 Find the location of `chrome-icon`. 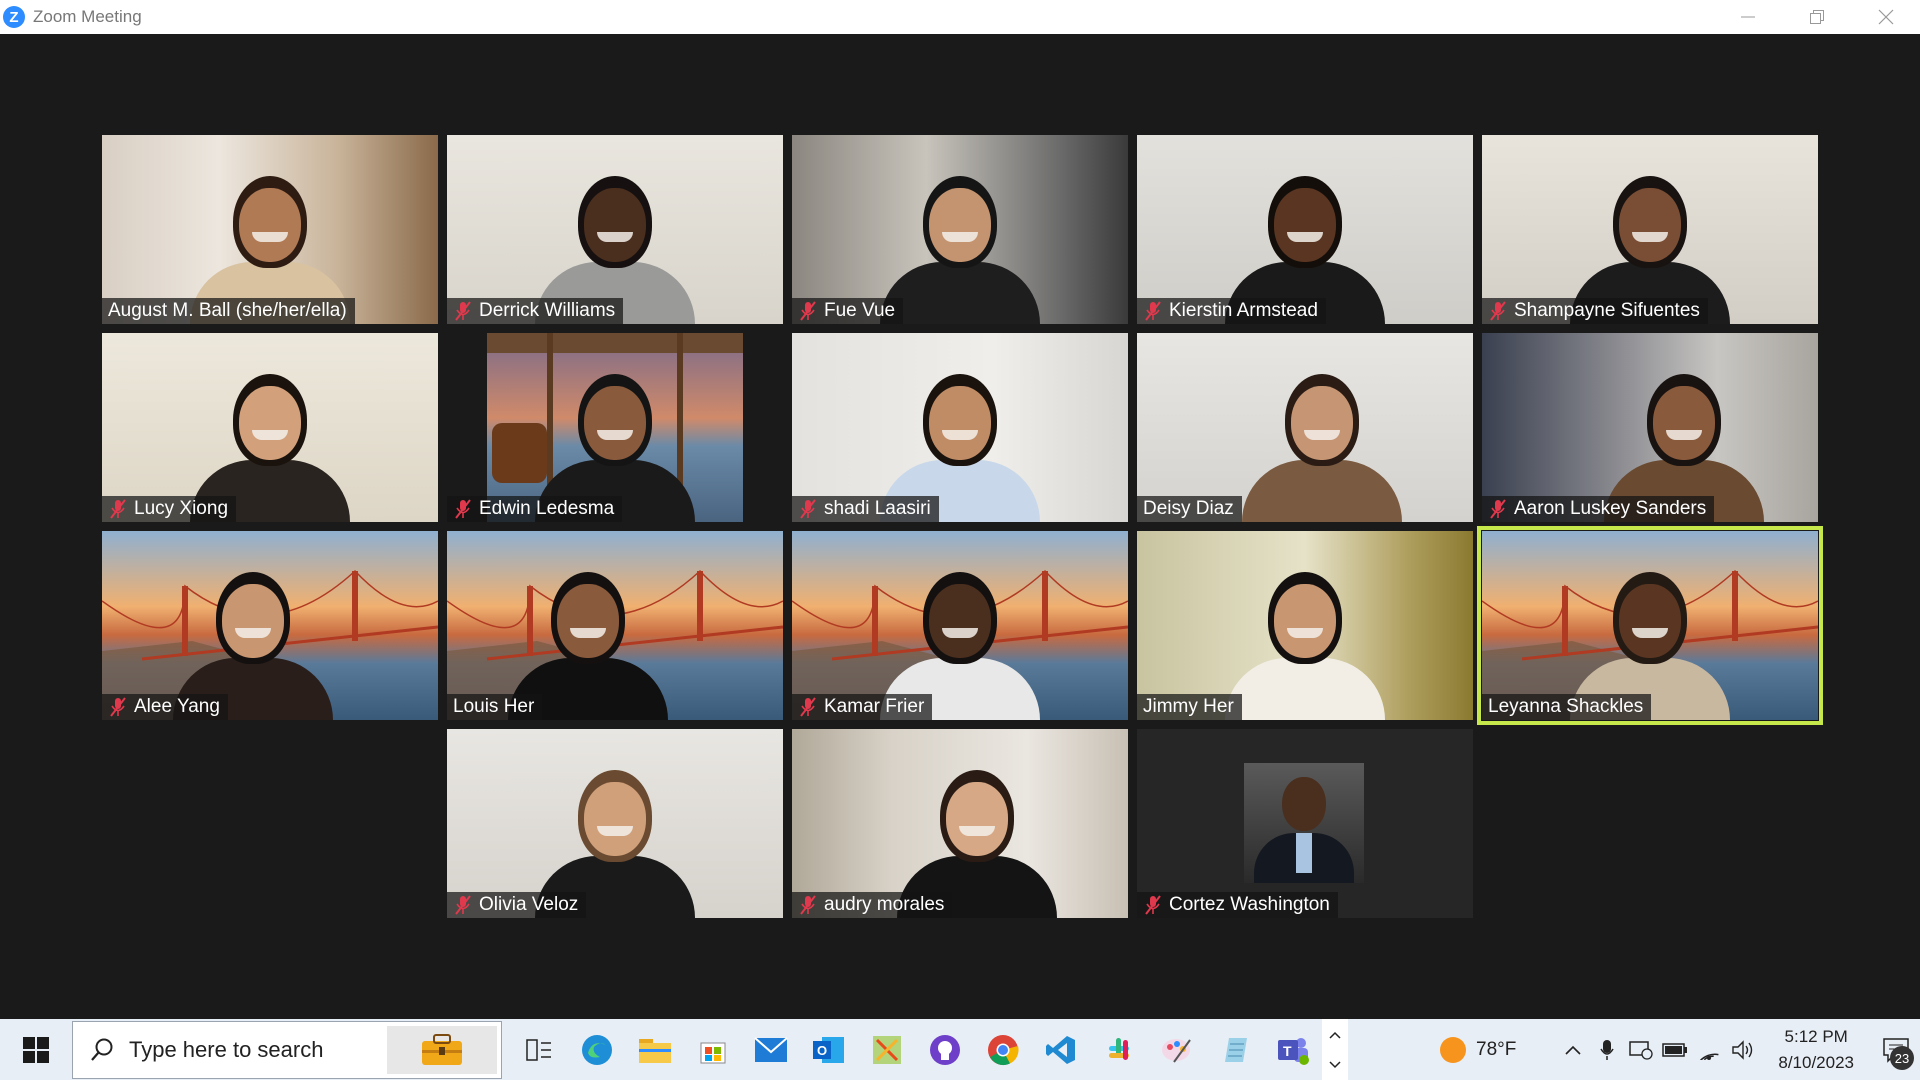

chrome-icon is located at coordinates (1003, 1049).